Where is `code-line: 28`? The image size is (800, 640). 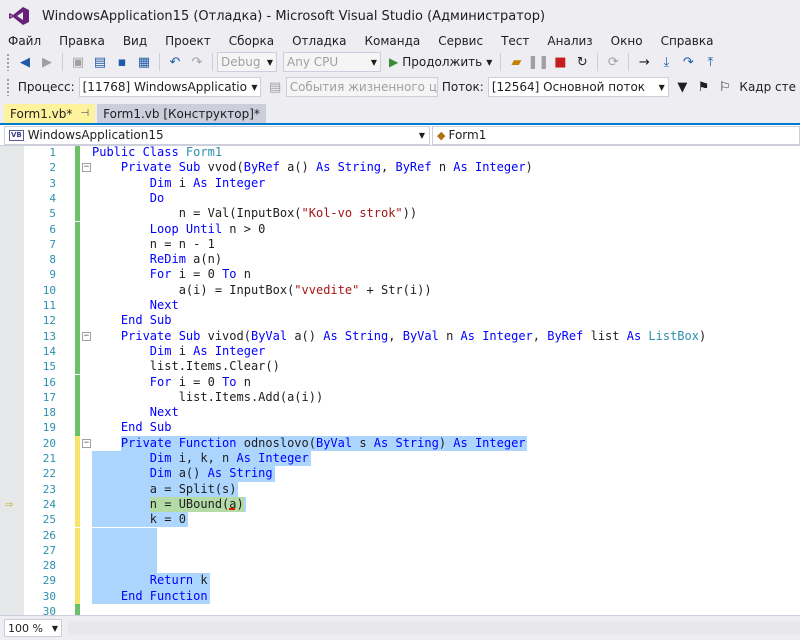 code-line: 28 is located at coordinates (400, 566).